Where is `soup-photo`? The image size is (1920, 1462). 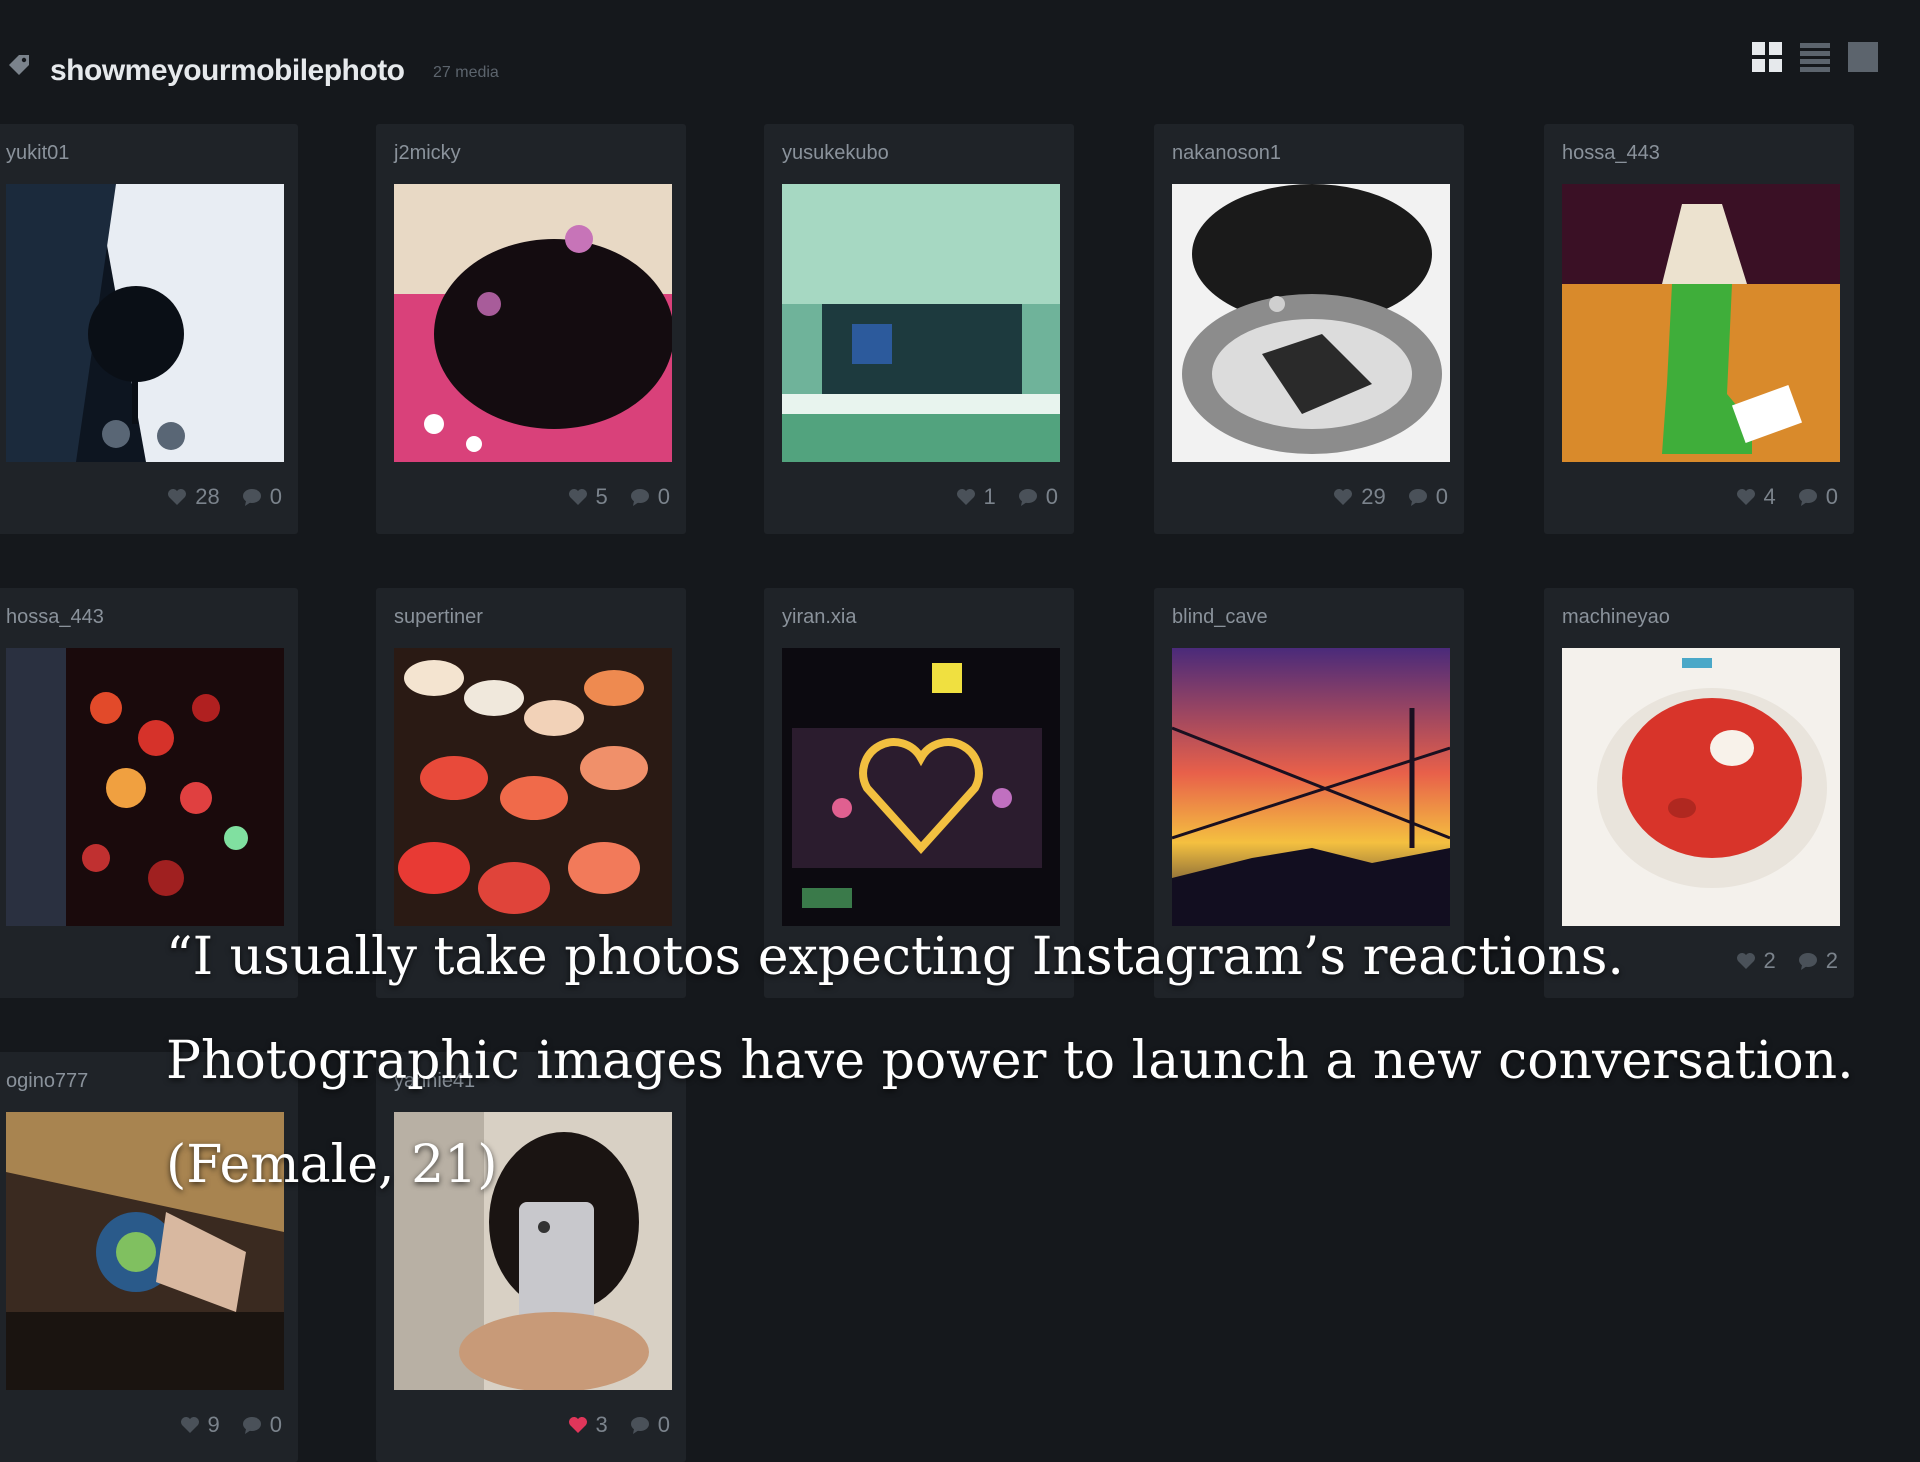 soup-photo is located at coordinates (1701, 787).